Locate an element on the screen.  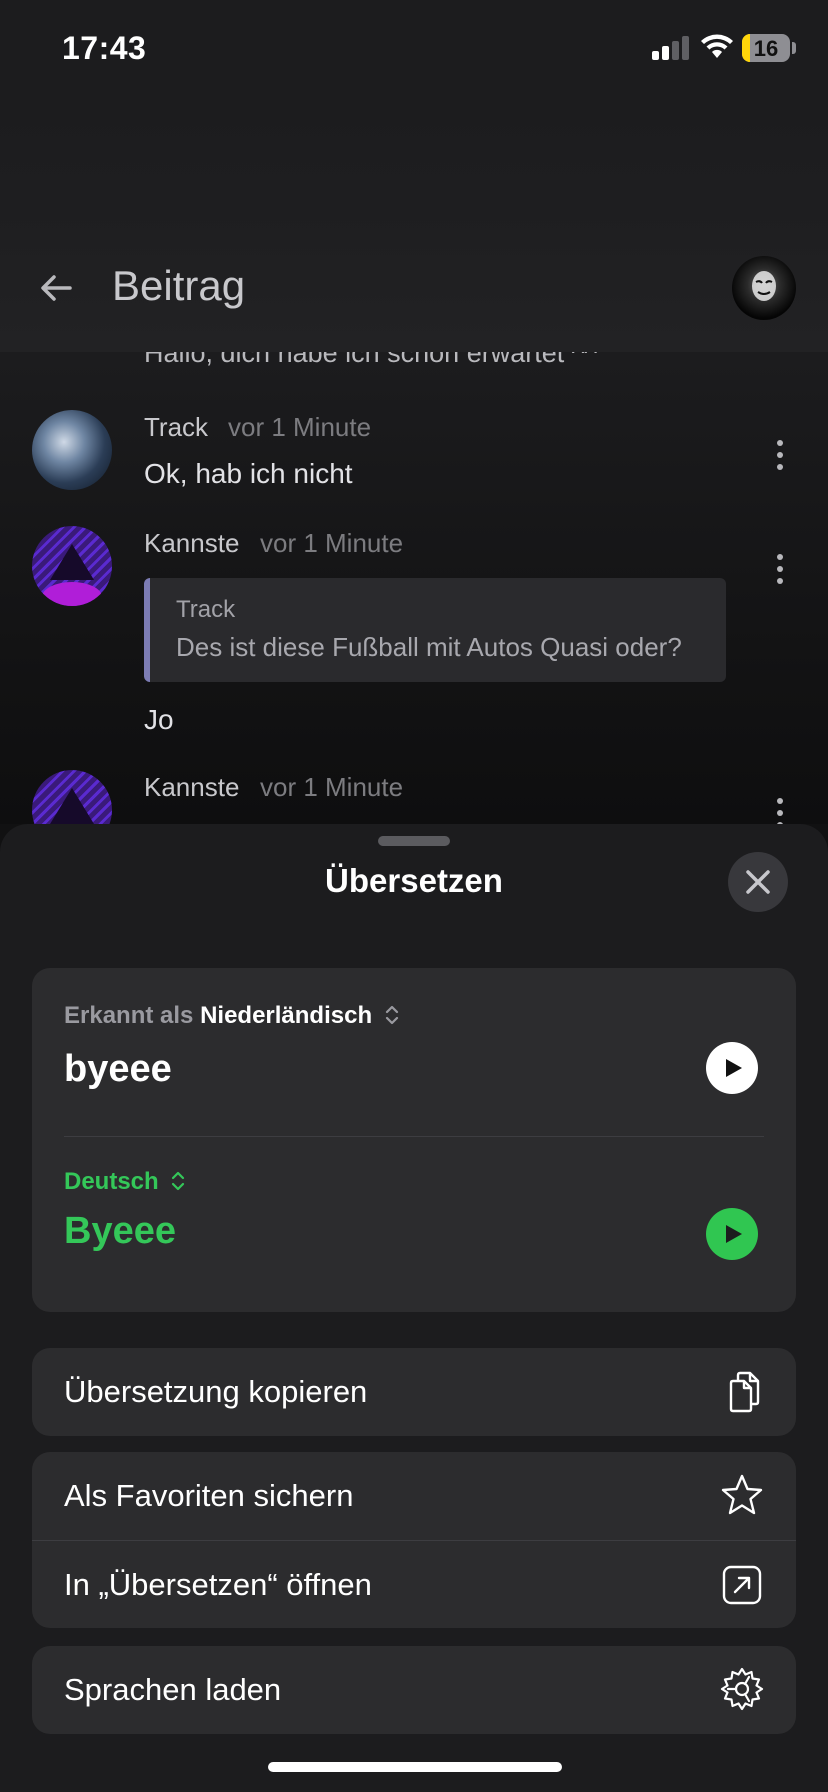
star-icon is located at coordinates (742, 1494).